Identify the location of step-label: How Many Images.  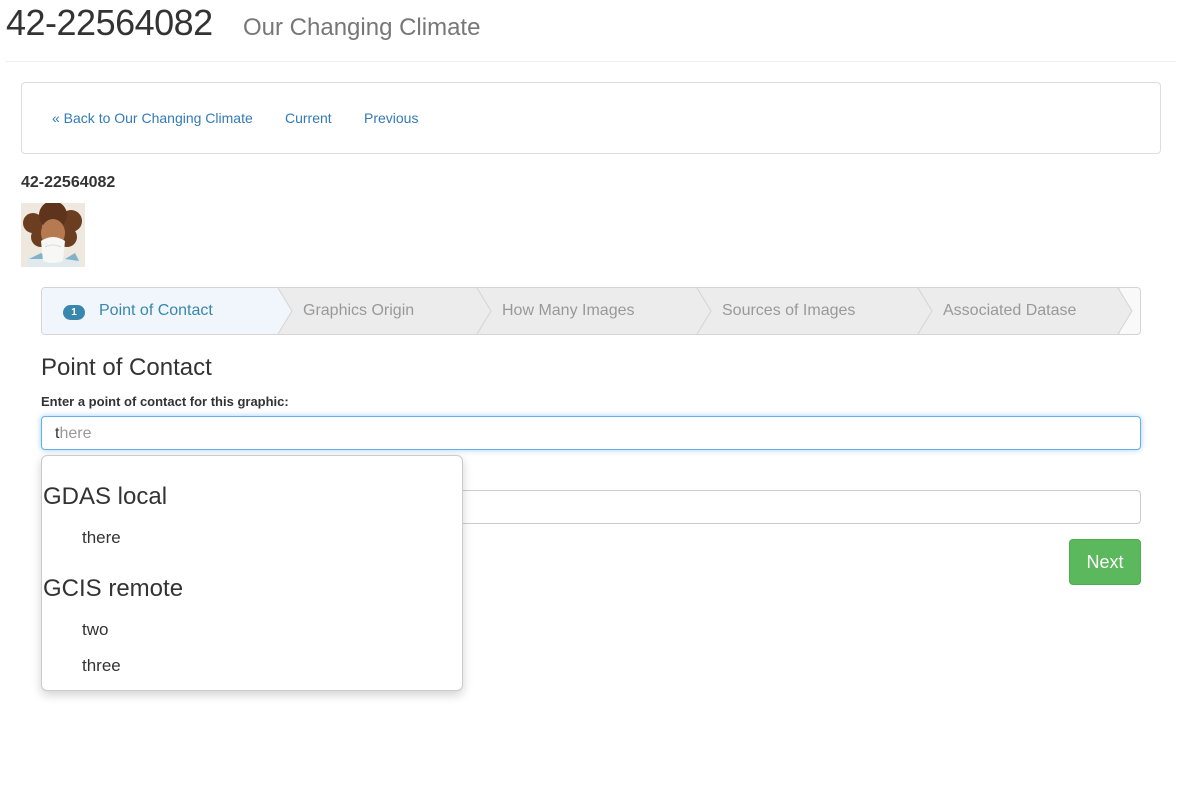
(568, 310).